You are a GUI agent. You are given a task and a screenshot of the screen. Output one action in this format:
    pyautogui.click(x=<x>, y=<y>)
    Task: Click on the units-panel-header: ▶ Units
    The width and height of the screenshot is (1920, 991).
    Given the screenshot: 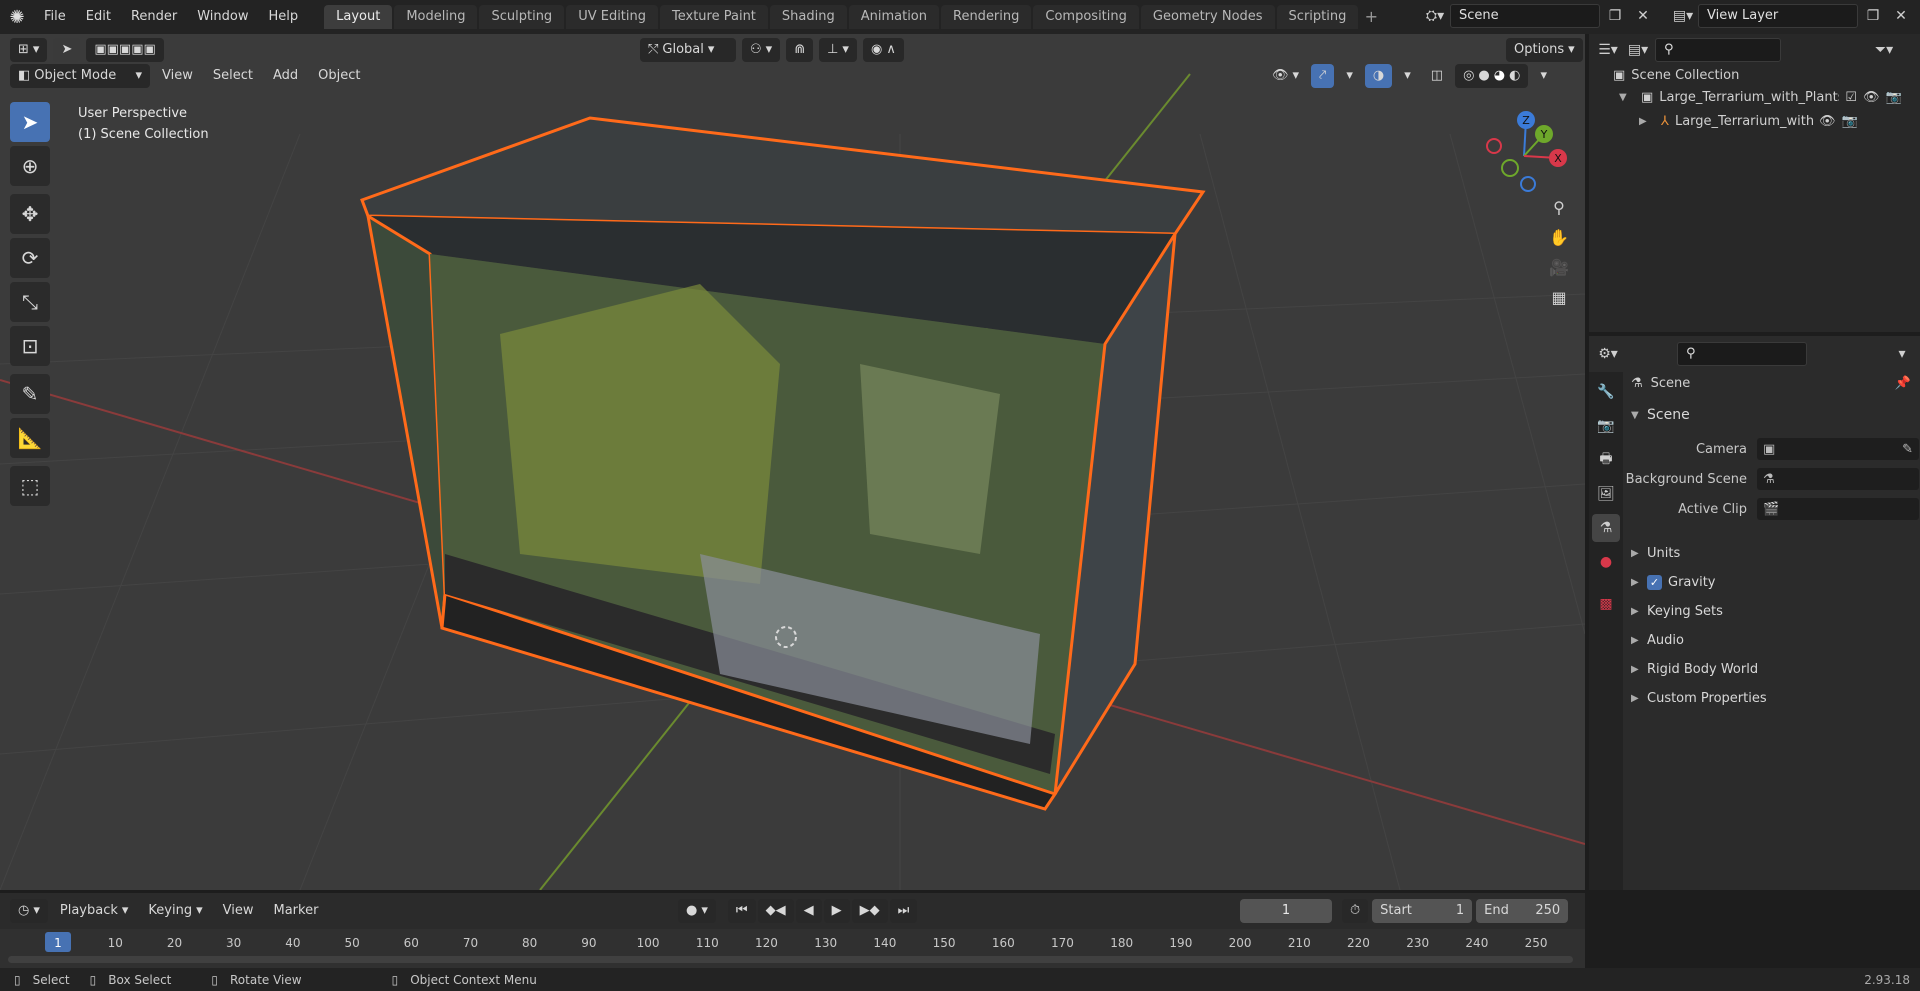 What is the action you would take?
    pyautogui.click(x=1655, y=553)
    